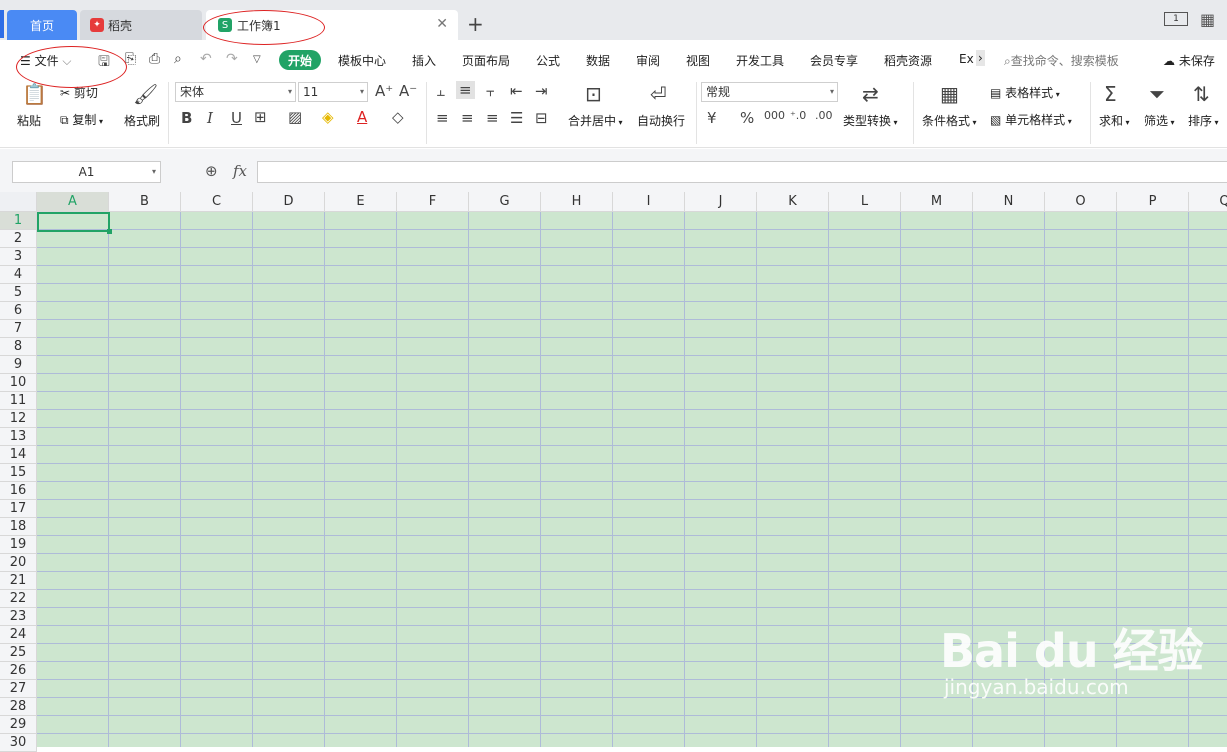 The image size is (1227, 752). I want to click on row-header: 13, so click(18, 437).